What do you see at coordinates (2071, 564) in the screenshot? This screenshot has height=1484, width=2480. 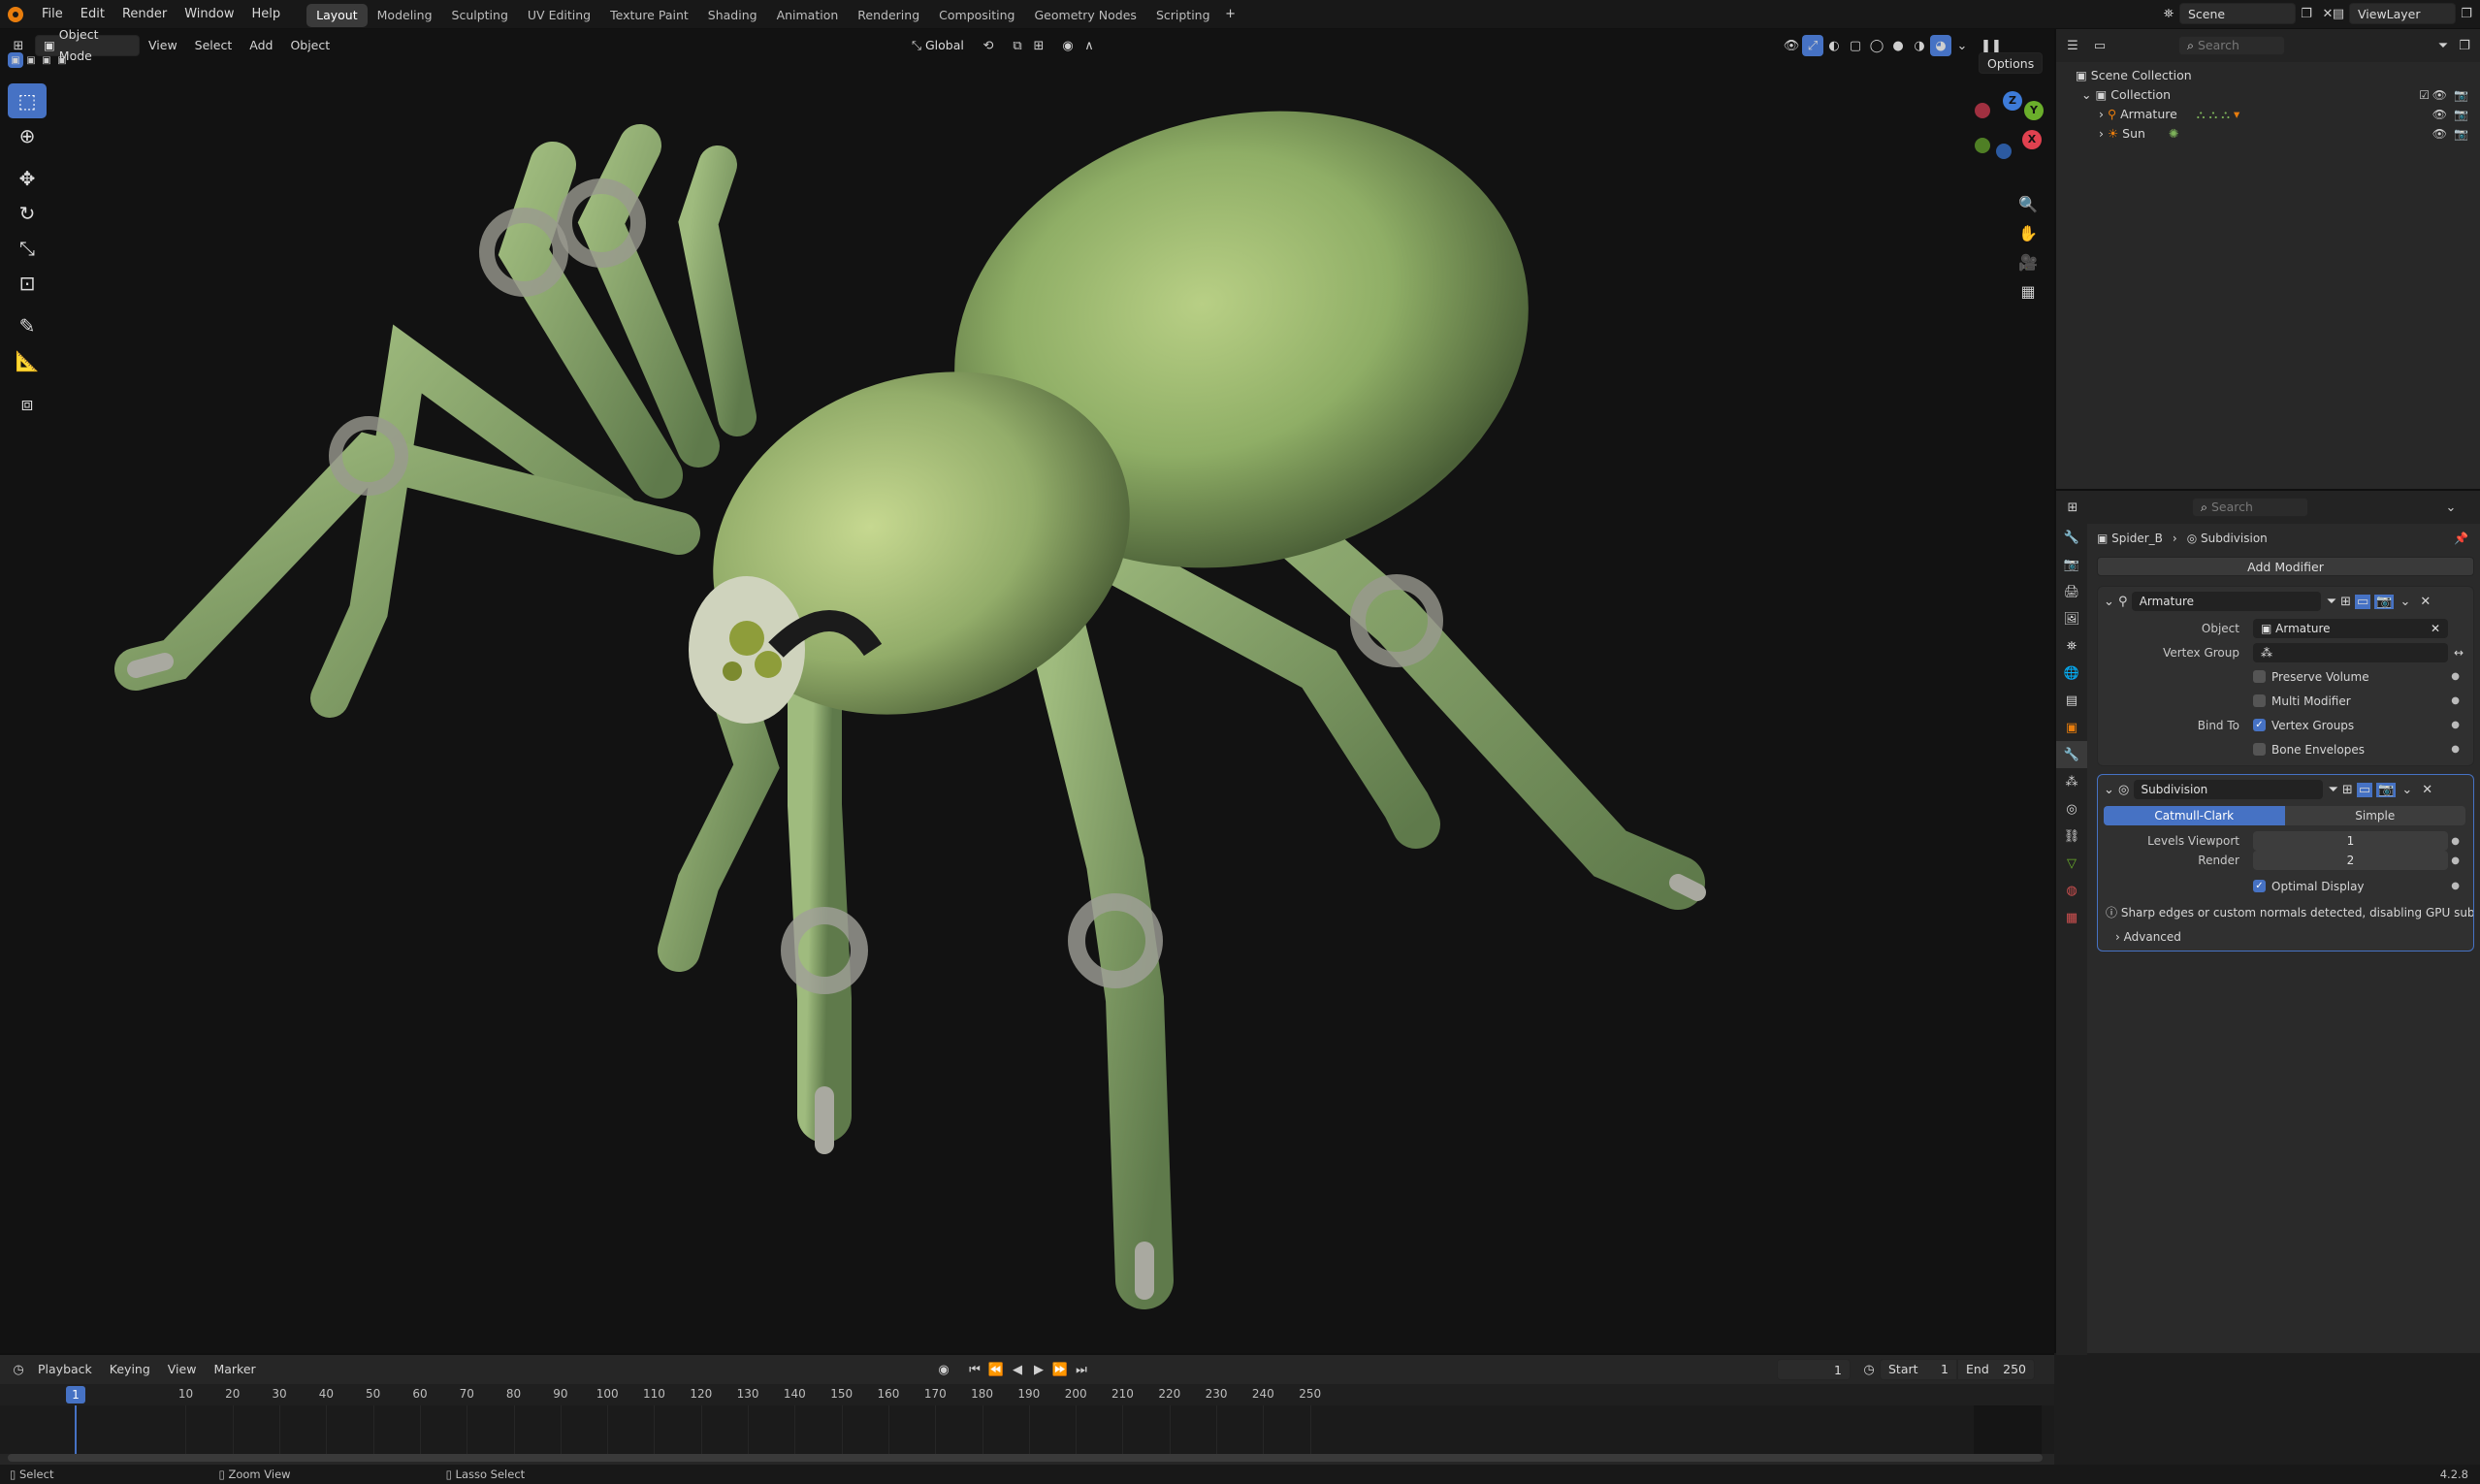 I see `tab-render-icon: 📷` at bounding box center [2071, 564].